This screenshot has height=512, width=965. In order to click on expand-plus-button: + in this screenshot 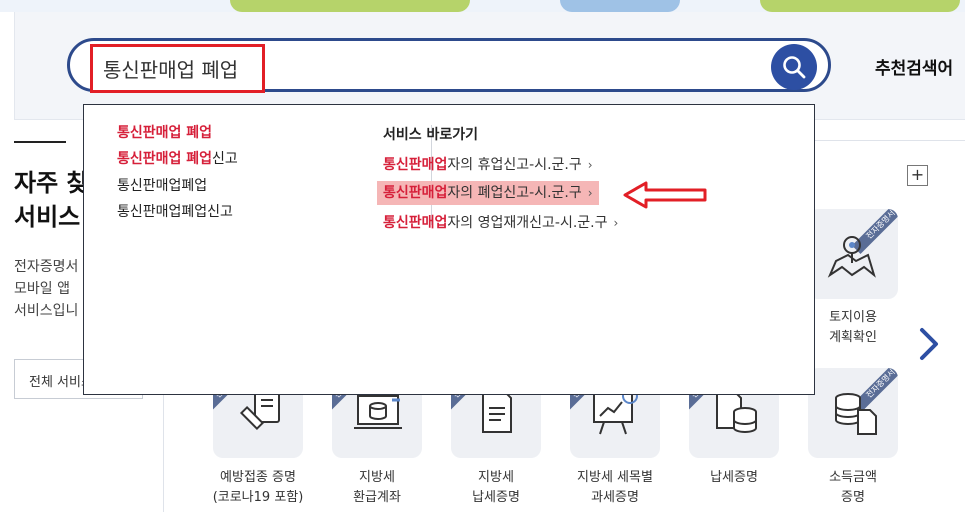, I will do `click(917, 175)`.